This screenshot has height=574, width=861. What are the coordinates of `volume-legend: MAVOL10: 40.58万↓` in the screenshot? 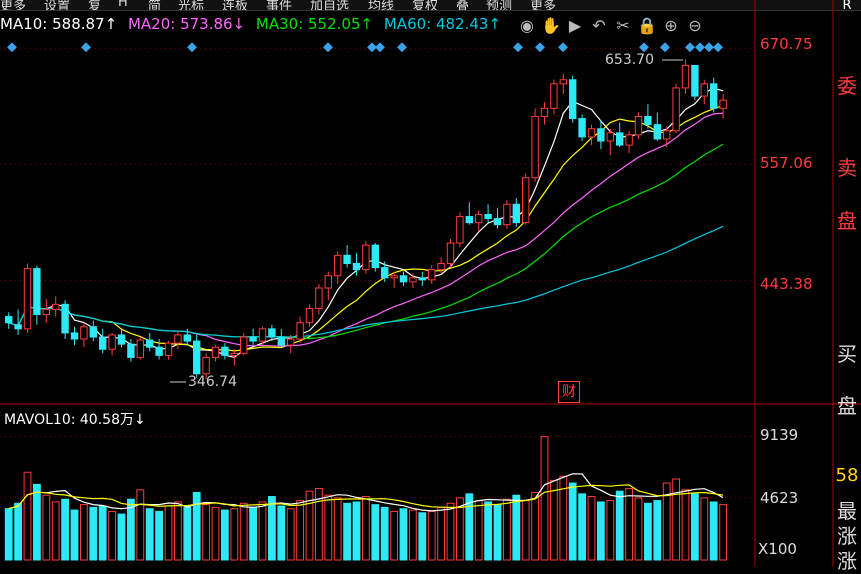 It's located at (75, 420).